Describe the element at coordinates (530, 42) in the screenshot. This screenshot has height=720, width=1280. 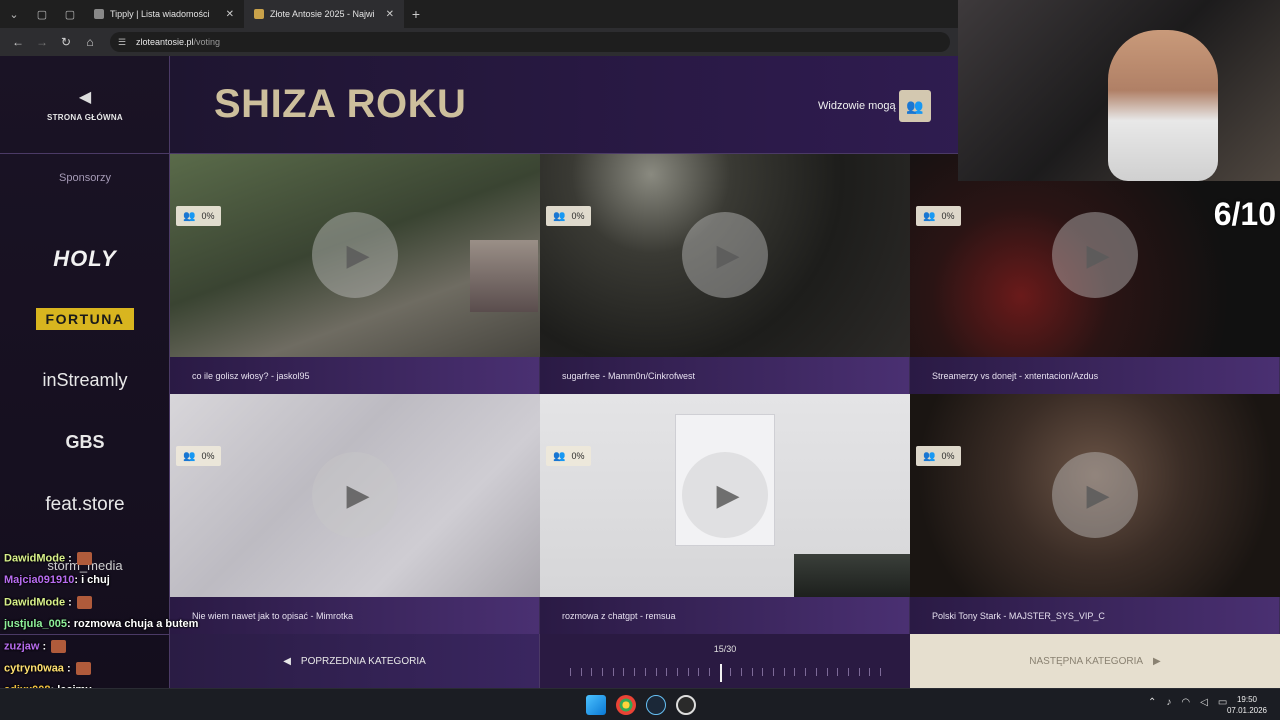
I see `address-bar: ☰ zloteantosie.pl/voting` at that location.